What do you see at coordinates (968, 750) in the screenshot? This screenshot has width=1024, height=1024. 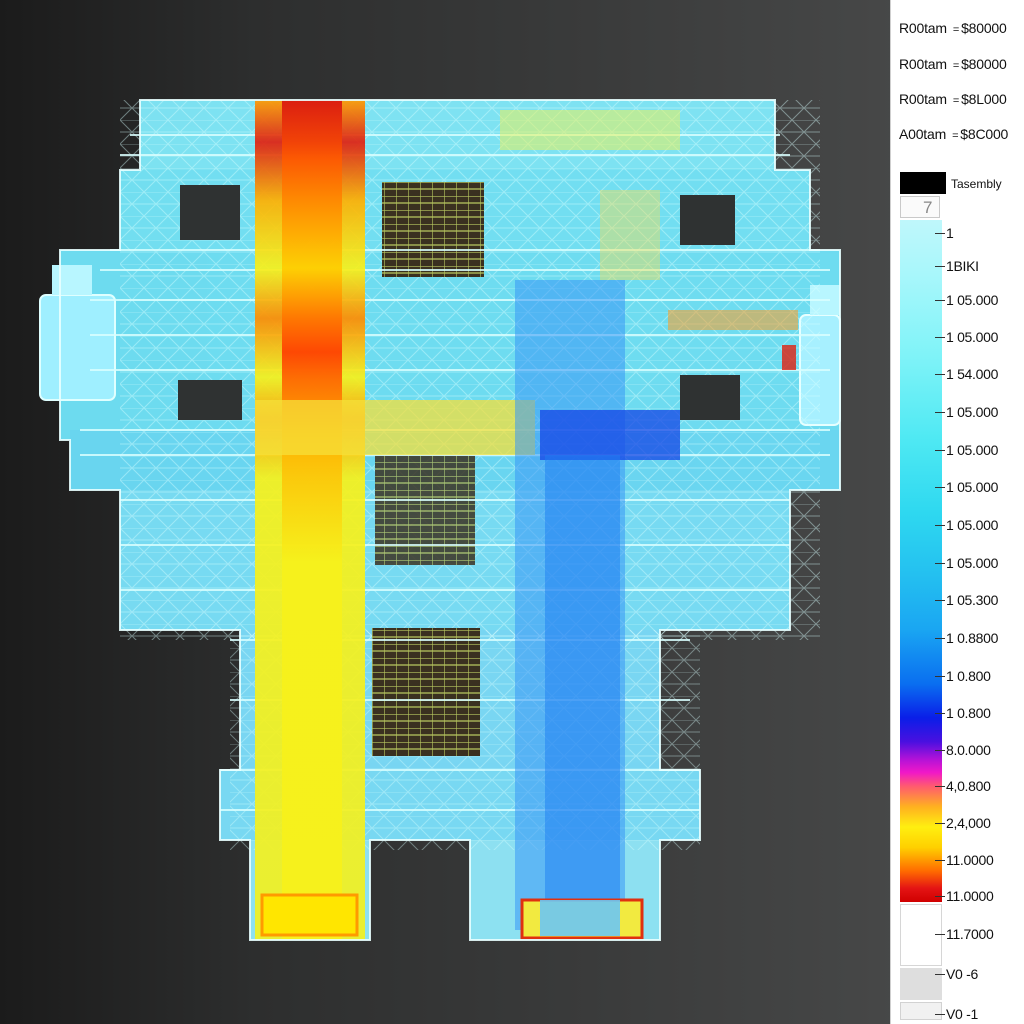 I see `legend-tick-label: 8.0.000` at bounding box center [968, 750].